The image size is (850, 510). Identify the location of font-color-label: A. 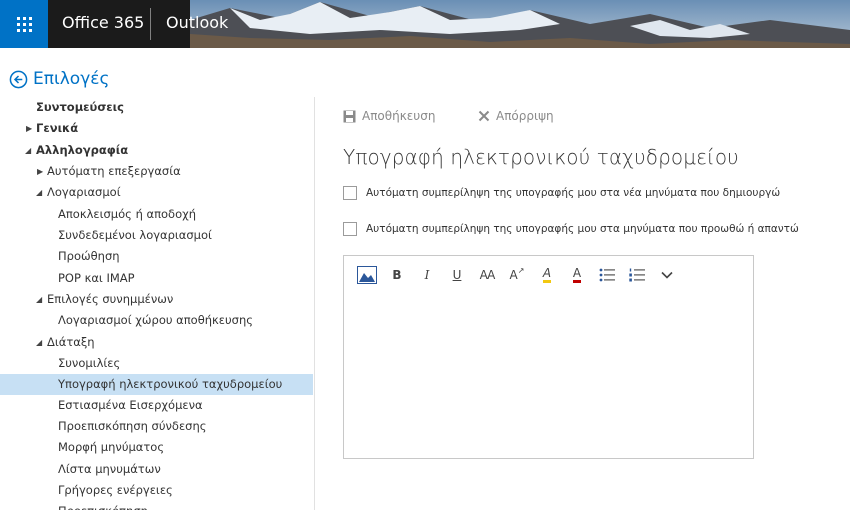
(577, 275).